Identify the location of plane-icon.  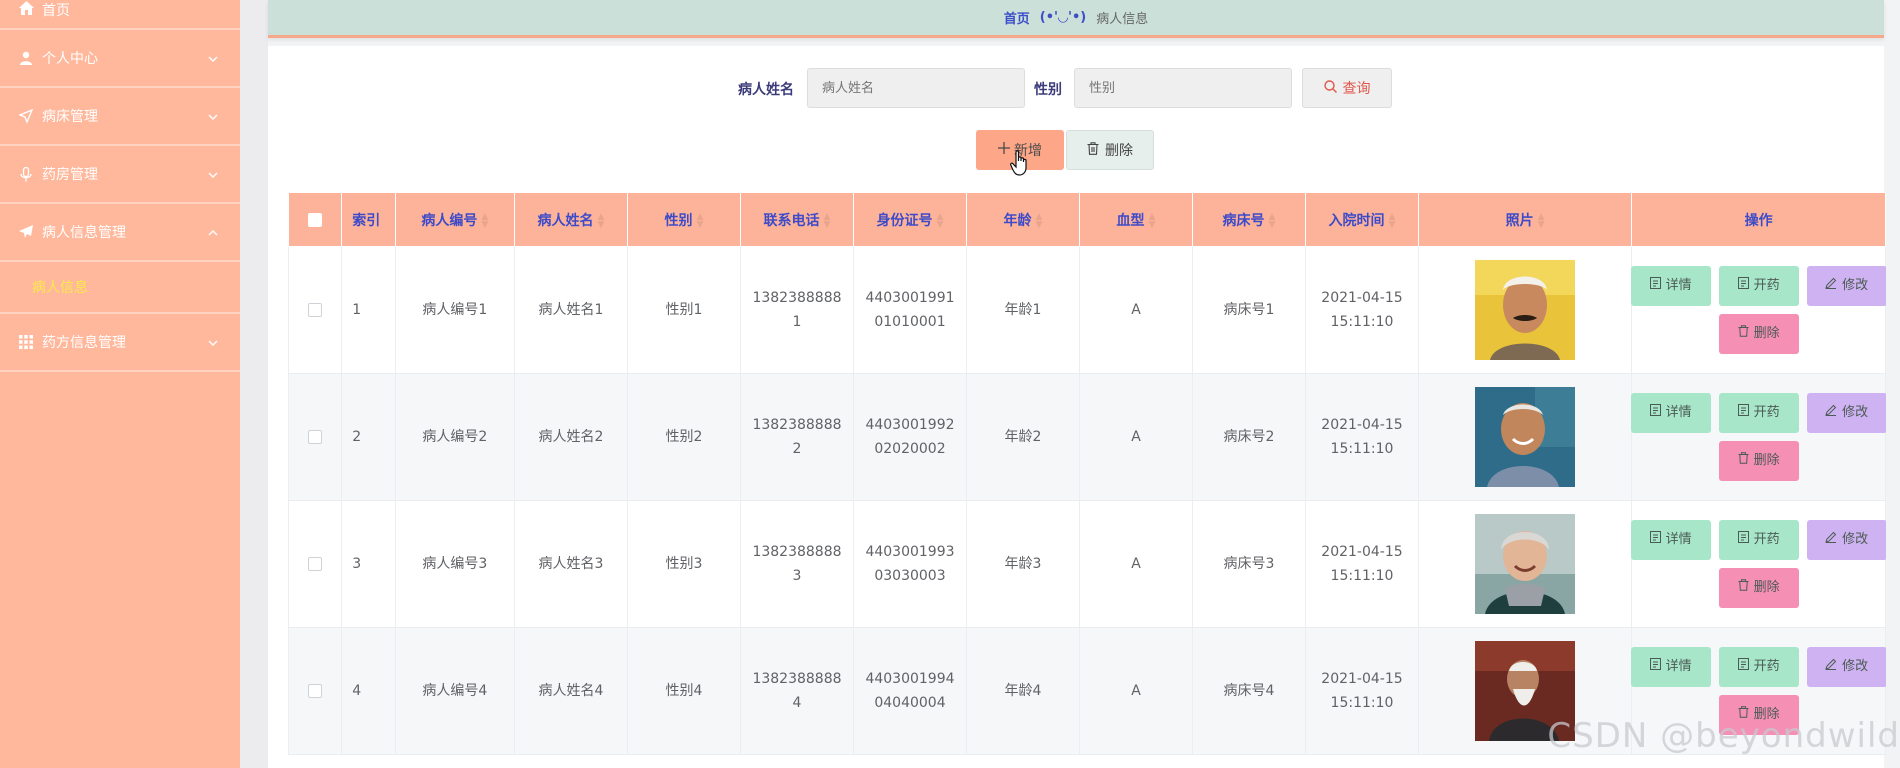
(26, 232).